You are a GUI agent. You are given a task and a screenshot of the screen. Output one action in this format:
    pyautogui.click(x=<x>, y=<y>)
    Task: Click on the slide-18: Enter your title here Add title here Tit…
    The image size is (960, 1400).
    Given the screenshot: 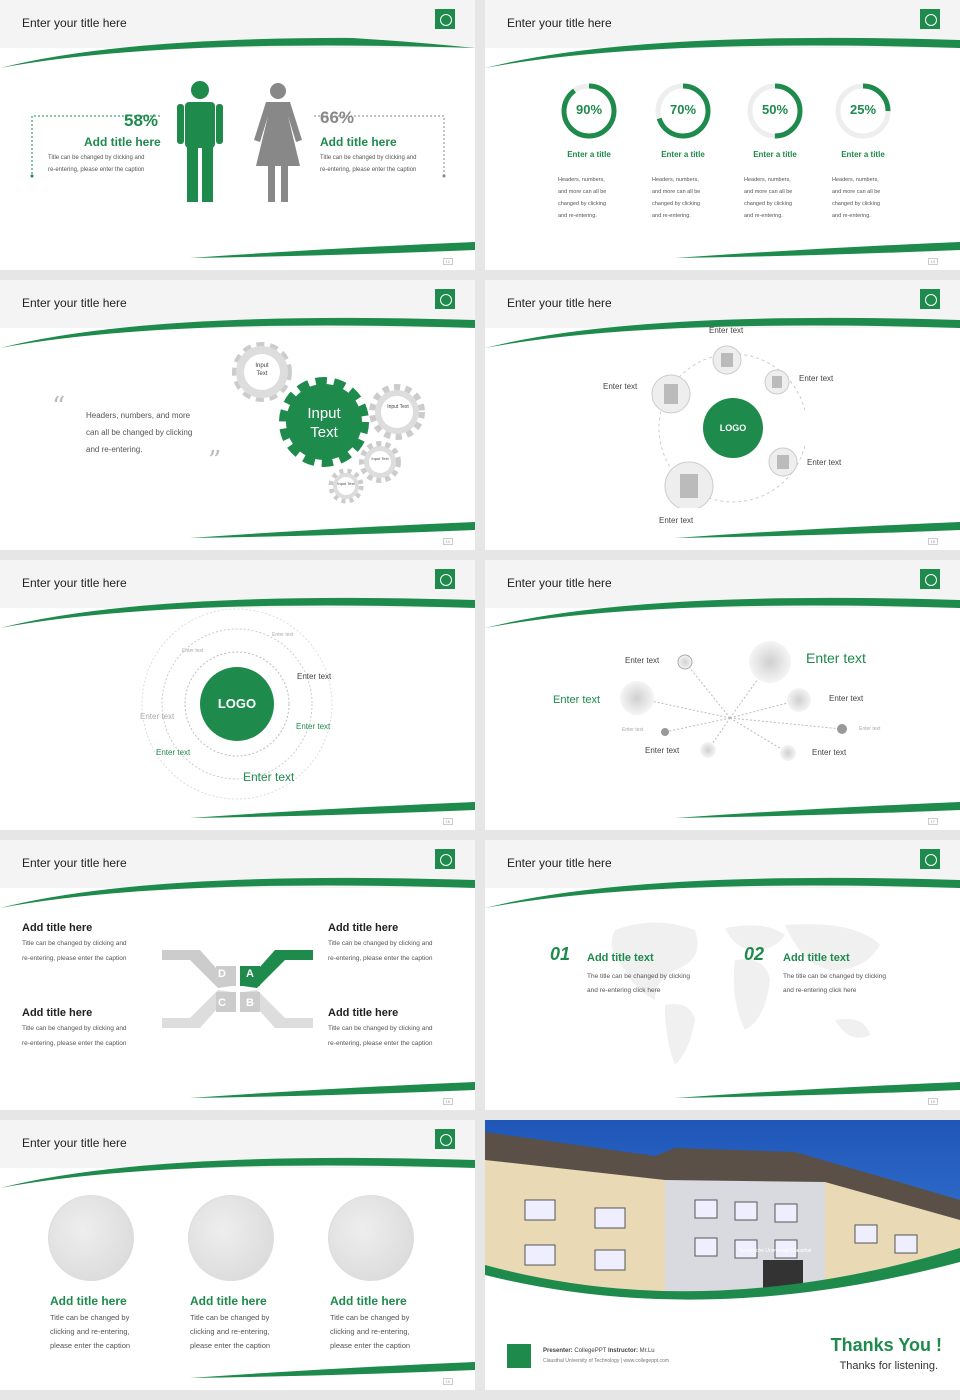 What is the action you would take?
    pyautogui.click(x=237, y=975)
    